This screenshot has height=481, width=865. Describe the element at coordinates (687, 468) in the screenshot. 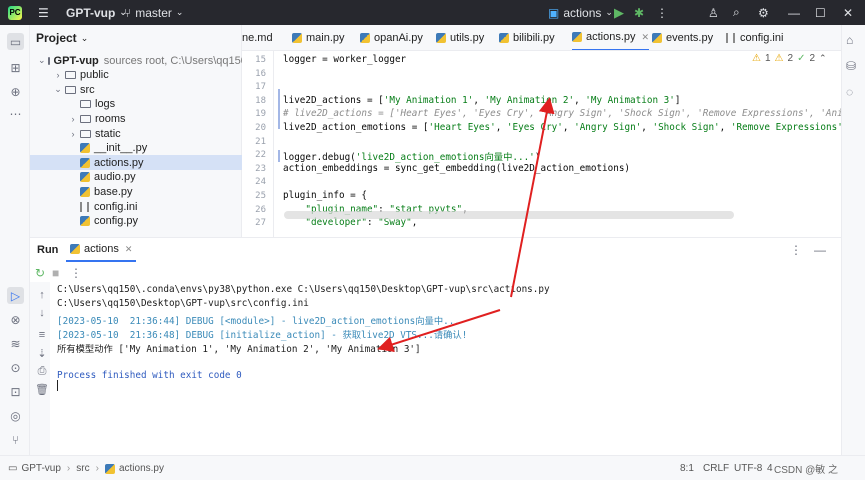

I see `caret-position: 8:1` at that location.